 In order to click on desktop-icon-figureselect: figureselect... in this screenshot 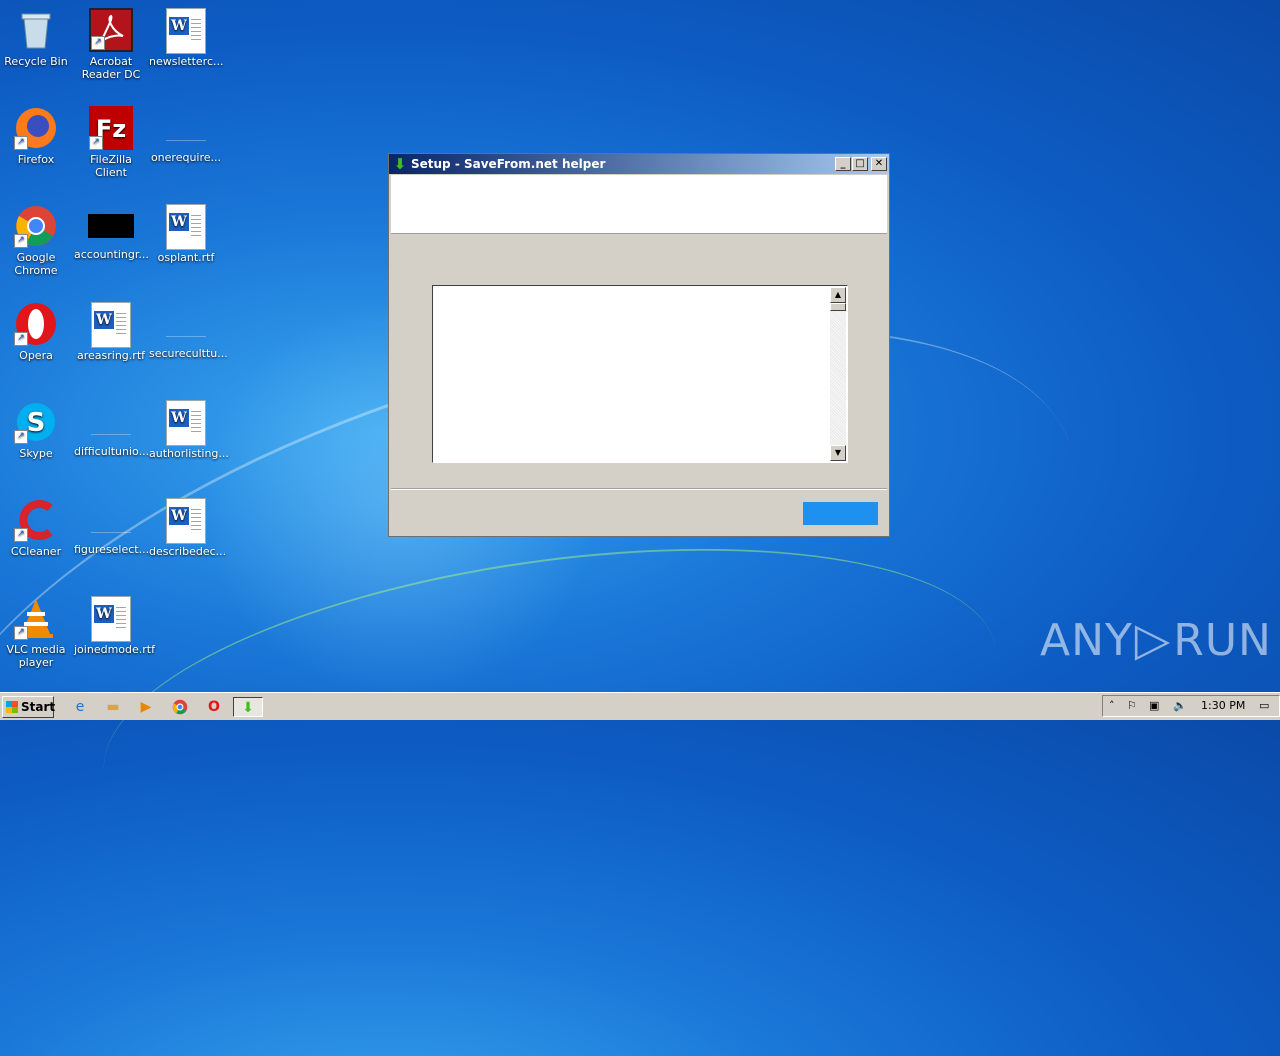, I will do `click(112, 527)`.